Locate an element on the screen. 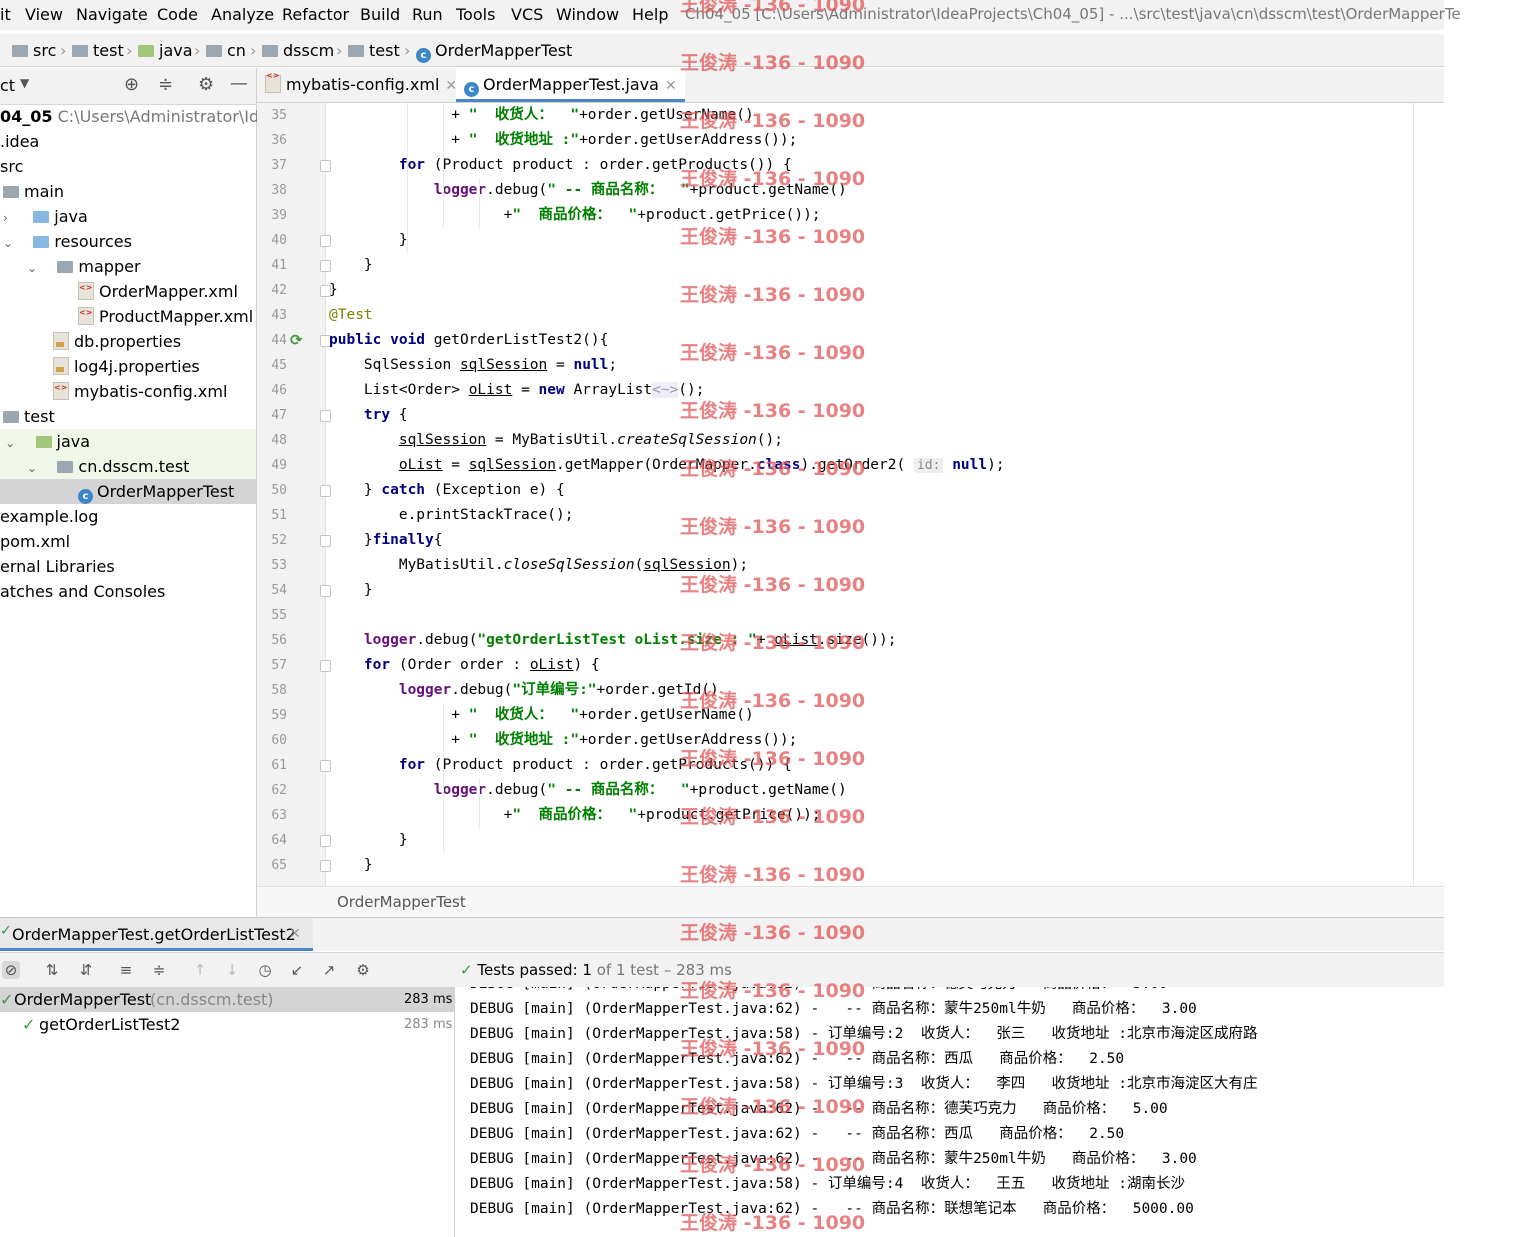 This screenshot has height=1237, width=1536. test-case-row: ✓ getOrderListTest2 283 ms is located at coordinates (227, 1024).